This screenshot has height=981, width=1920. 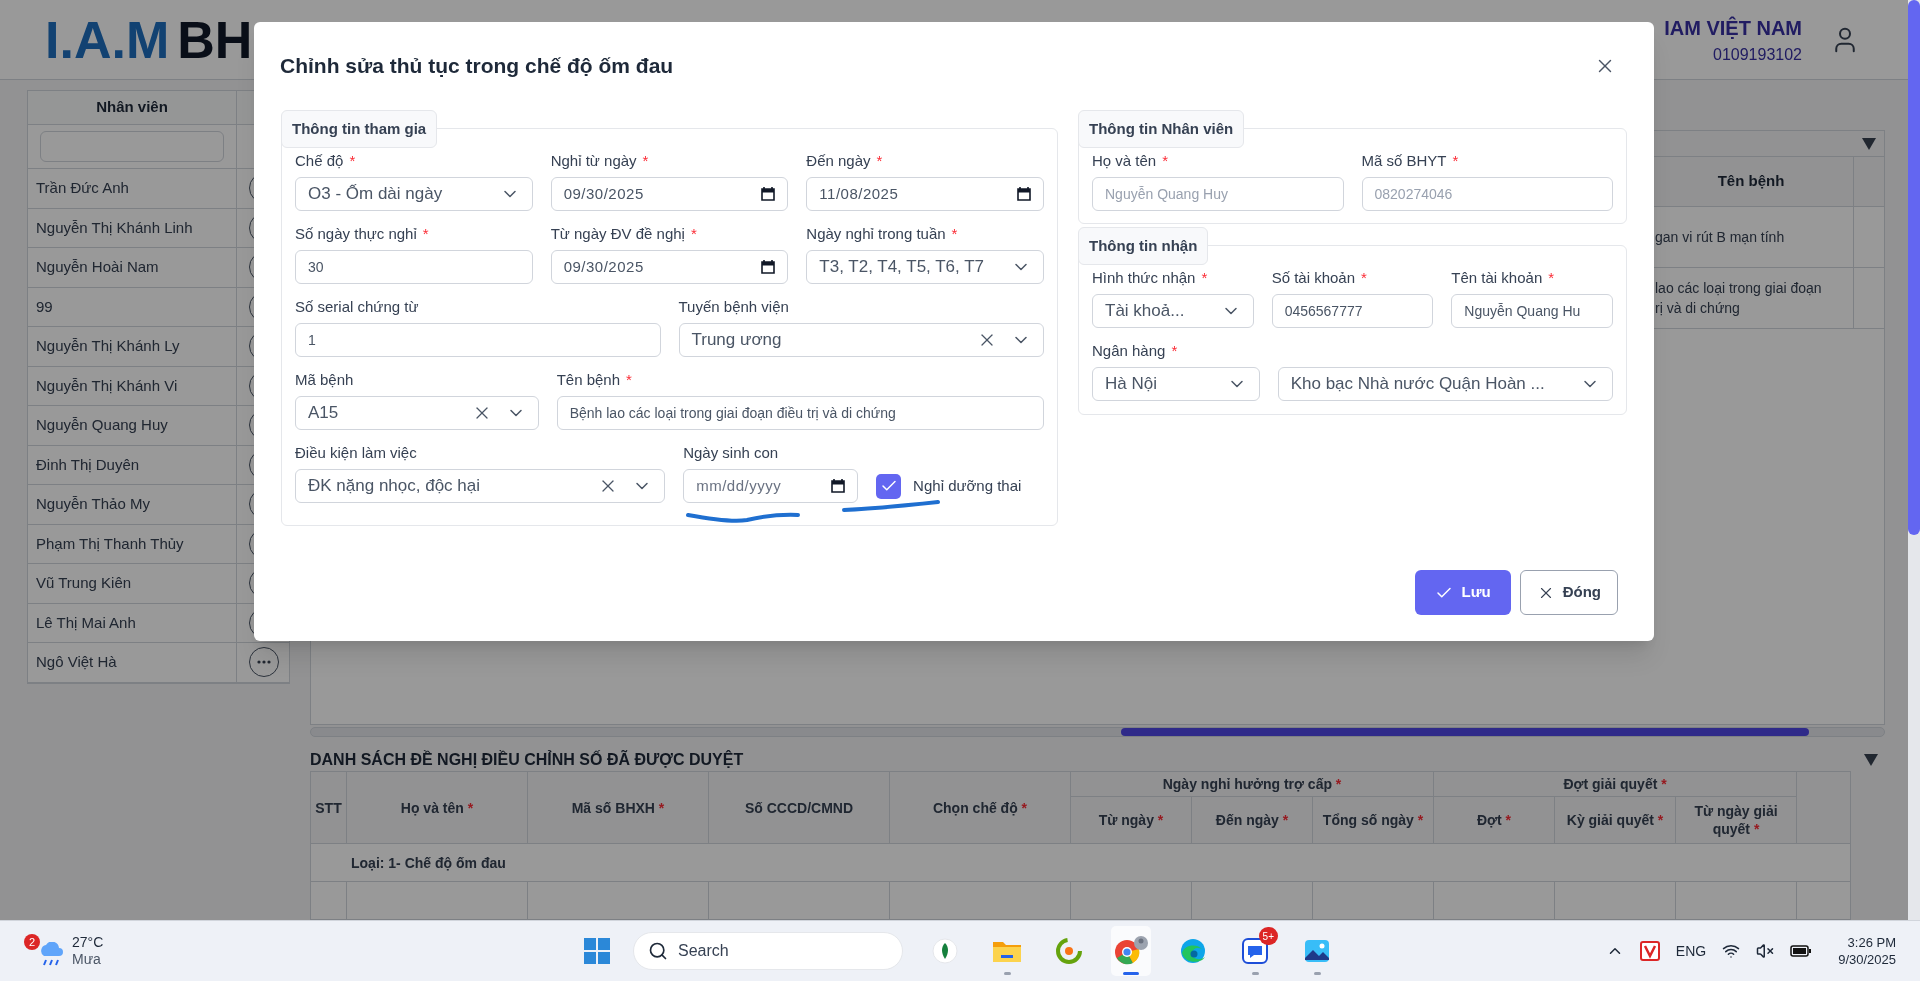 What do you see at coordinates (1720, 237) in the screenshot?
I see `table-cell-text: gan vi rút B mạn tính` at bounding box center [1720, 237].